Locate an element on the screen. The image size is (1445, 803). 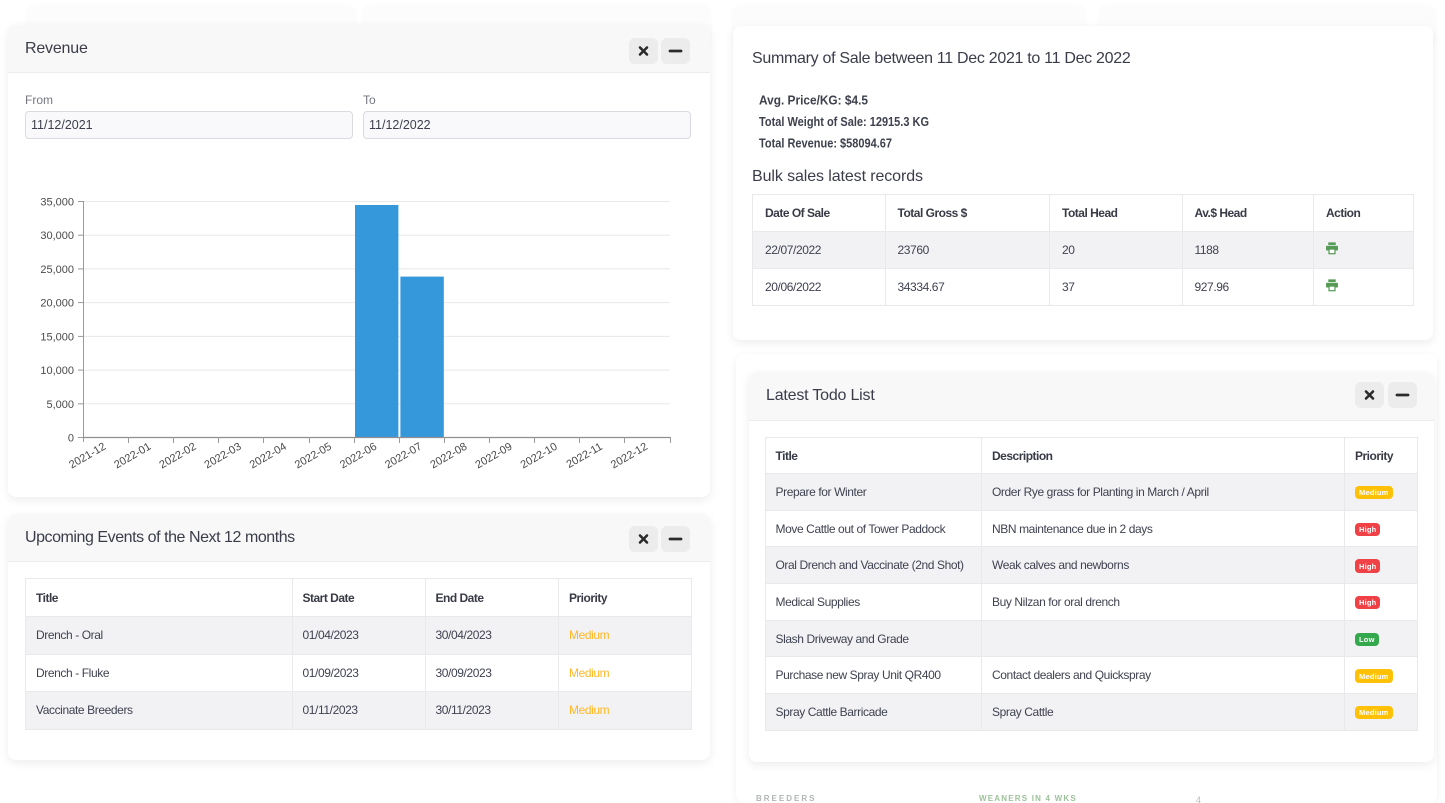
svg-text: 30,000 is located at coordinates (57, 236).